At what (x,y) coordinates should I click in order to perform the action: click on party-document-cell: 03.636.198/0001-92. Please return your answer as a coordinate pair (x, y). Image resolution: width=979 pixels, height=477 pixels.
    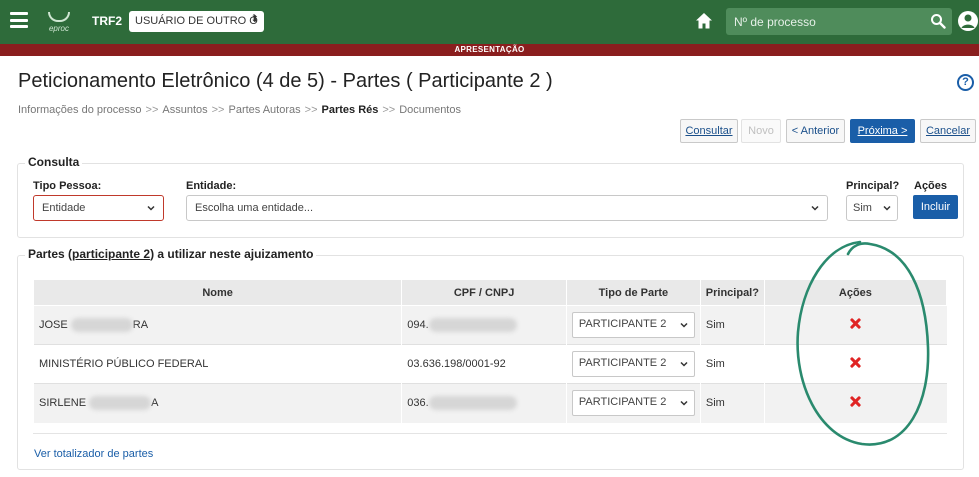
    Looking at the image, I should click on (484, 364).